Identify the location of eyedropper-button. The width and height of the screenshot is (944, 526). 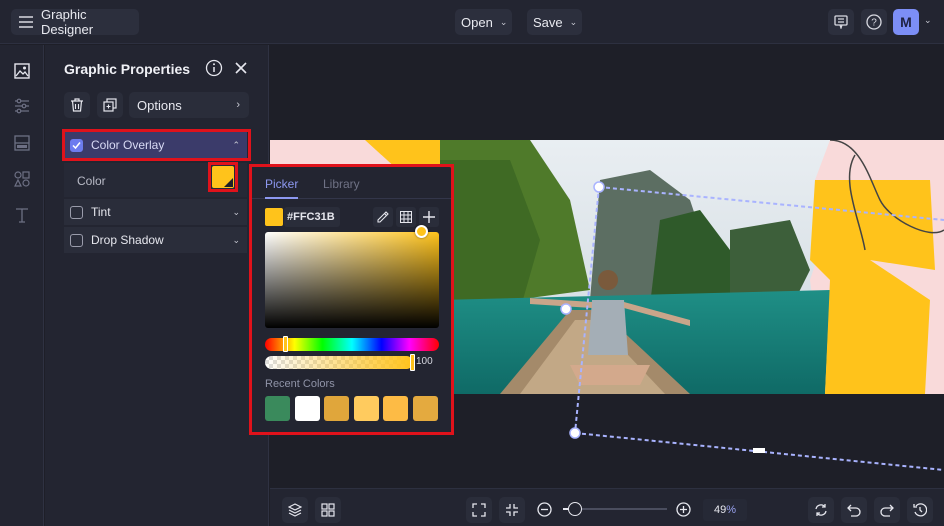
(383, 217).